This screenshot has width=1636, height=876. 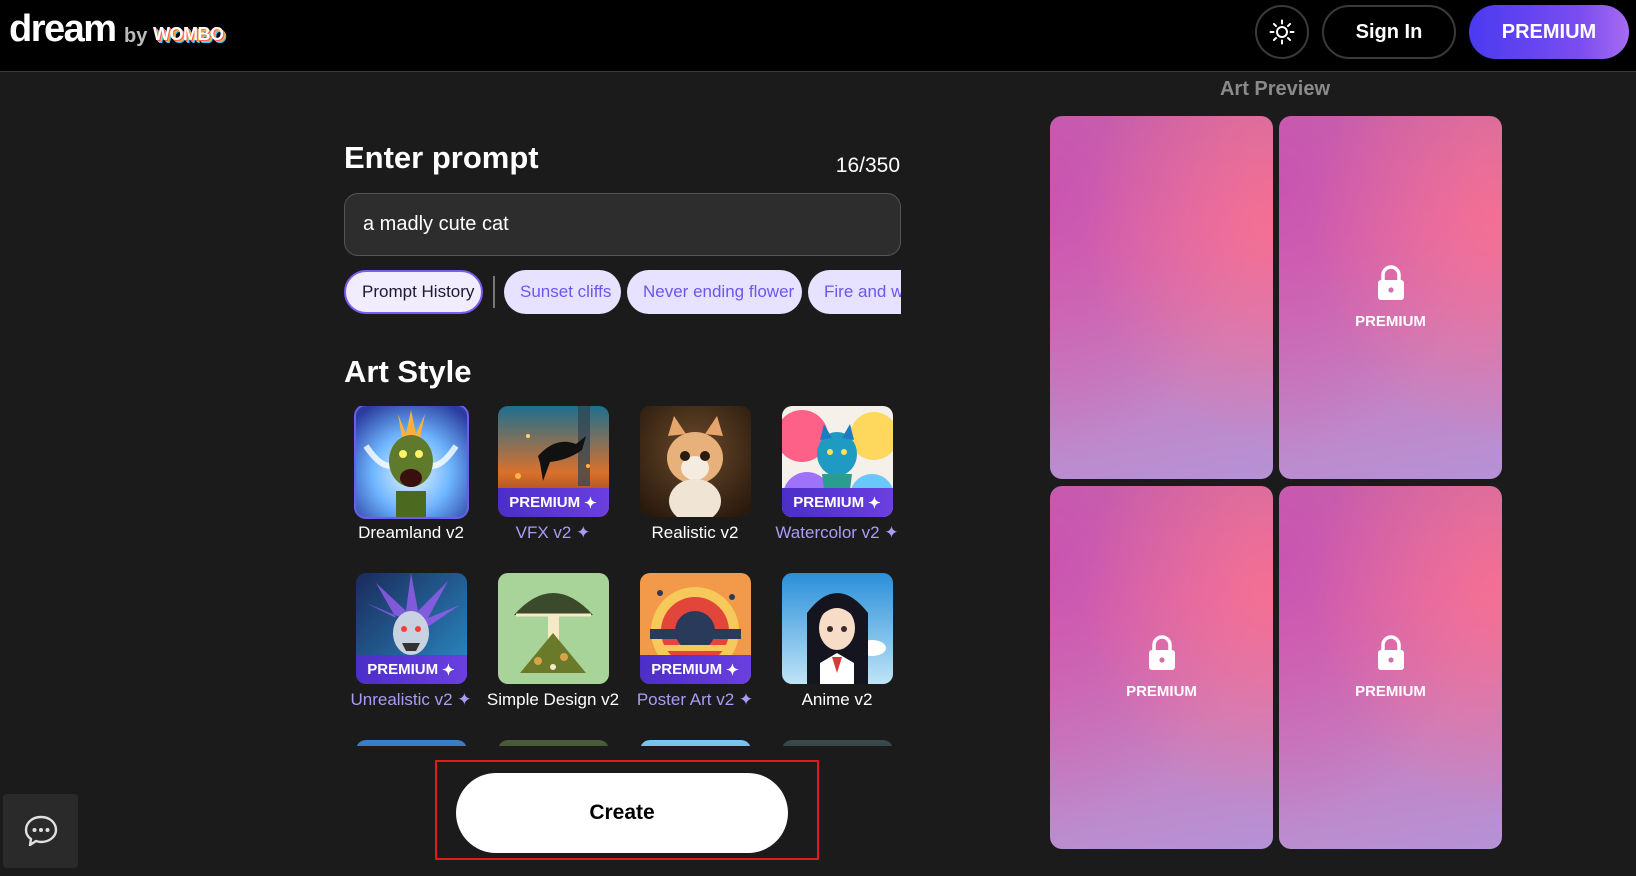 What do you see at coordinates (543, 532) in the screenshot?
I see `style-label-text: VFX v2` at bounding box center [543, 532].